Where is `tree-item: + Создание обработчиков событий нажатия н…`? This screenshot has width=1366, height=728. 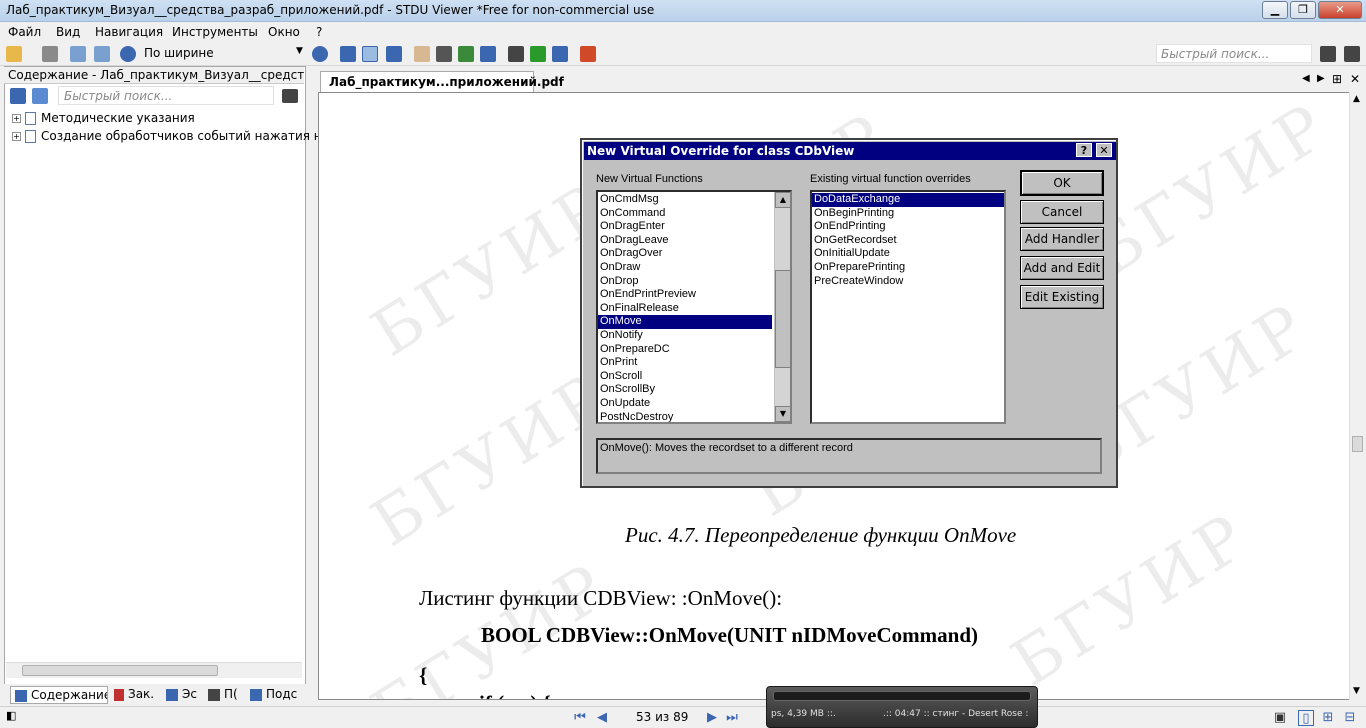
tree-item: + Создание обработчиков событий нажатия н… is located at coordinates (170, 136).